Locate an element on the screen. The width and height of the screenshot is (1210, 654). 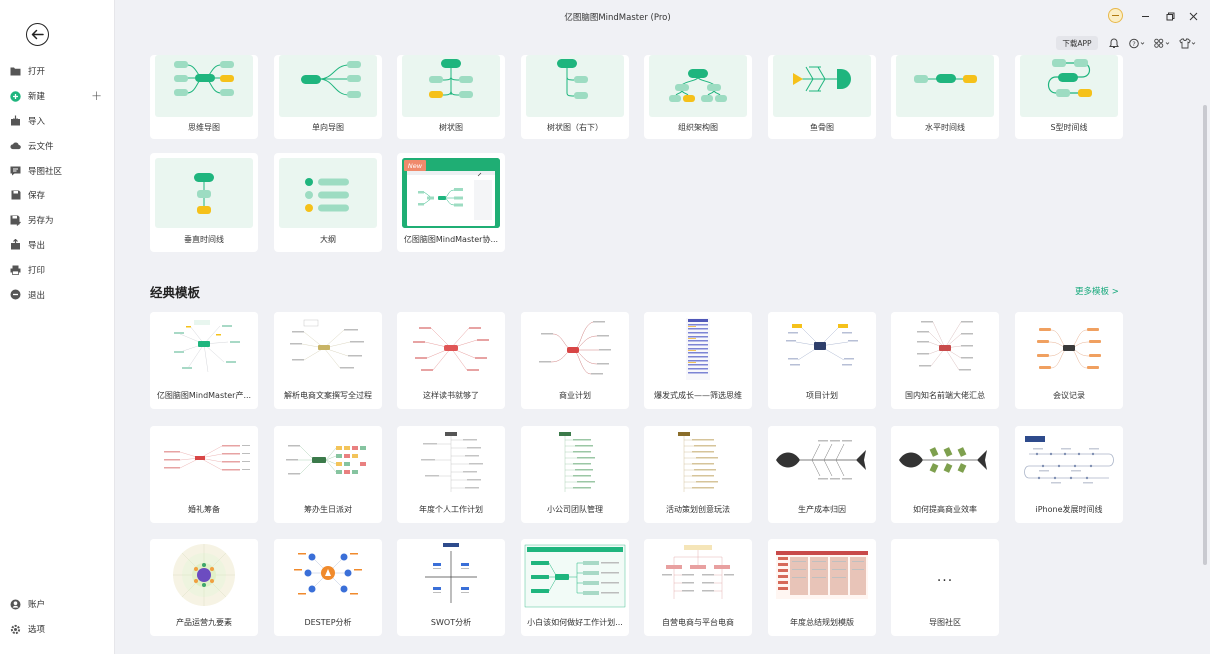
mindmap-thumbnail is located at coordinates (204, 86).